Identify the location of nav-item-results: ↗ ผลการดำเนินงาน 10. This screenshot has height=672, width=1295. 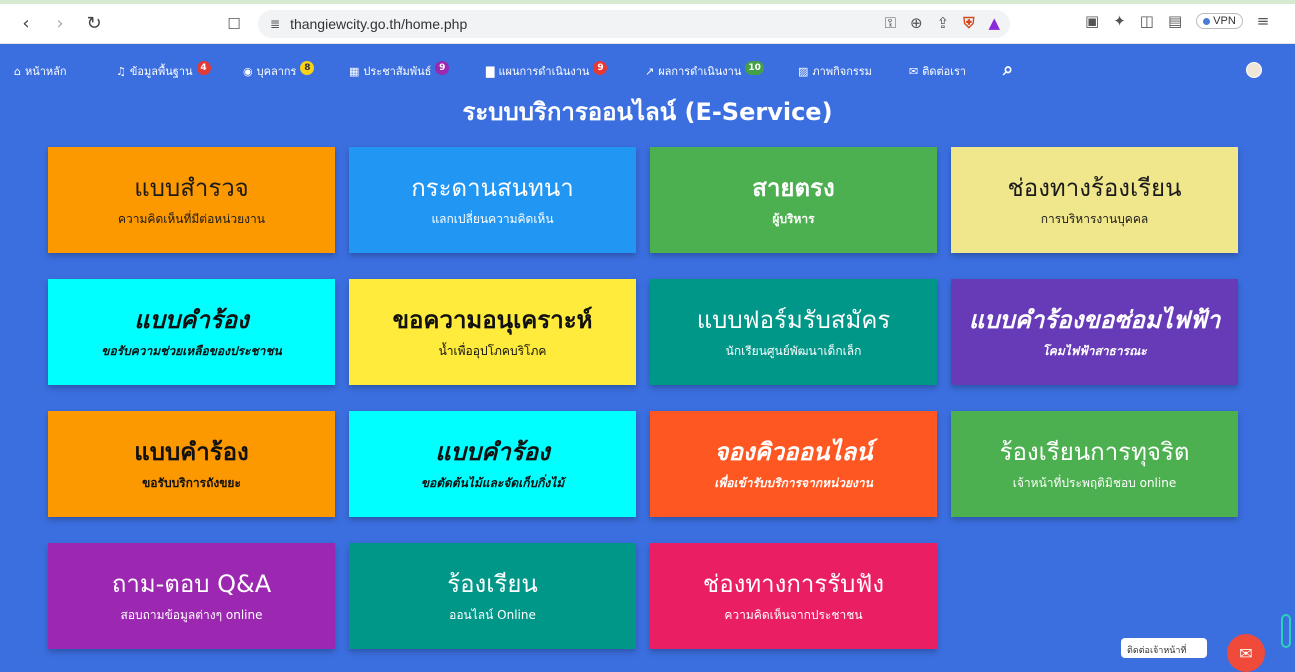
(704, 70).